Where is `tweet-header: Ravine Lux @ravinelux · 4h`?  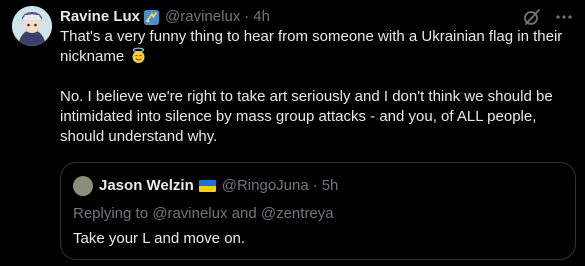
tweet-header: Ravine Lux @ravinelux · 4h is located at coordinates (316, 17).